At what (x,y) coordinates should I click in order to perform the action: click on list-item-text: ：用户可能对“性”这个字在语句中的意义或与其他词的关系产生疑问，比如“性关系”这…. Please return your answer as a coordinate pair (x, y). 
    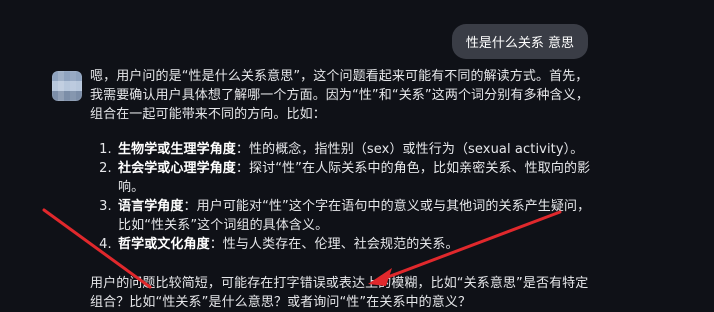
    Looking at the image, I should click on (354, 216).